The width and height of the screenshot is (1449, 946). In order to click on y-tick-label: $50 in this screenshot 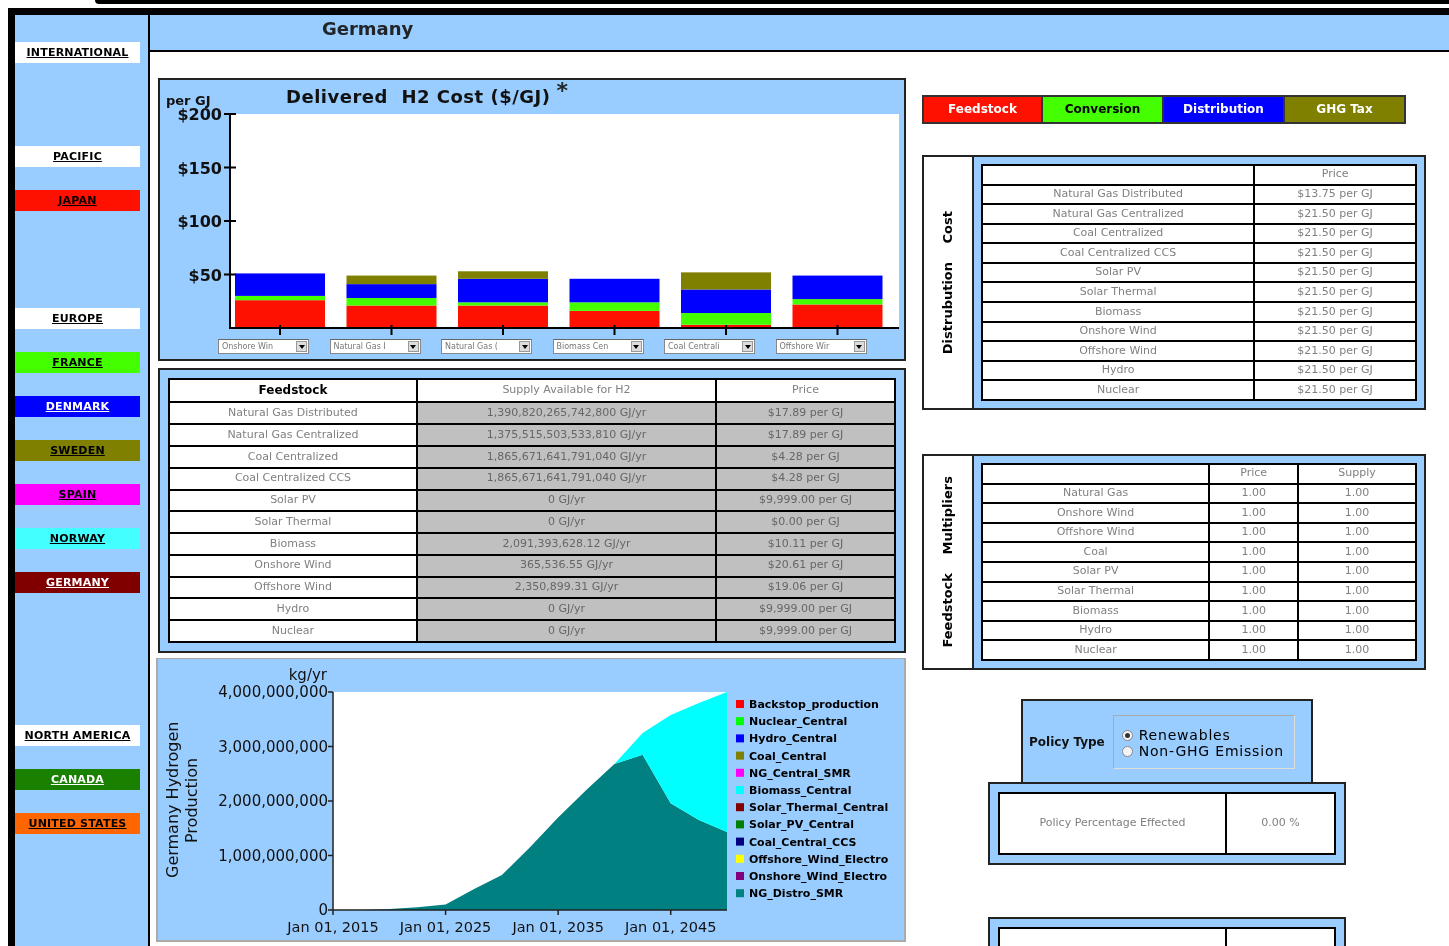, I will do `click(205, 275)`.